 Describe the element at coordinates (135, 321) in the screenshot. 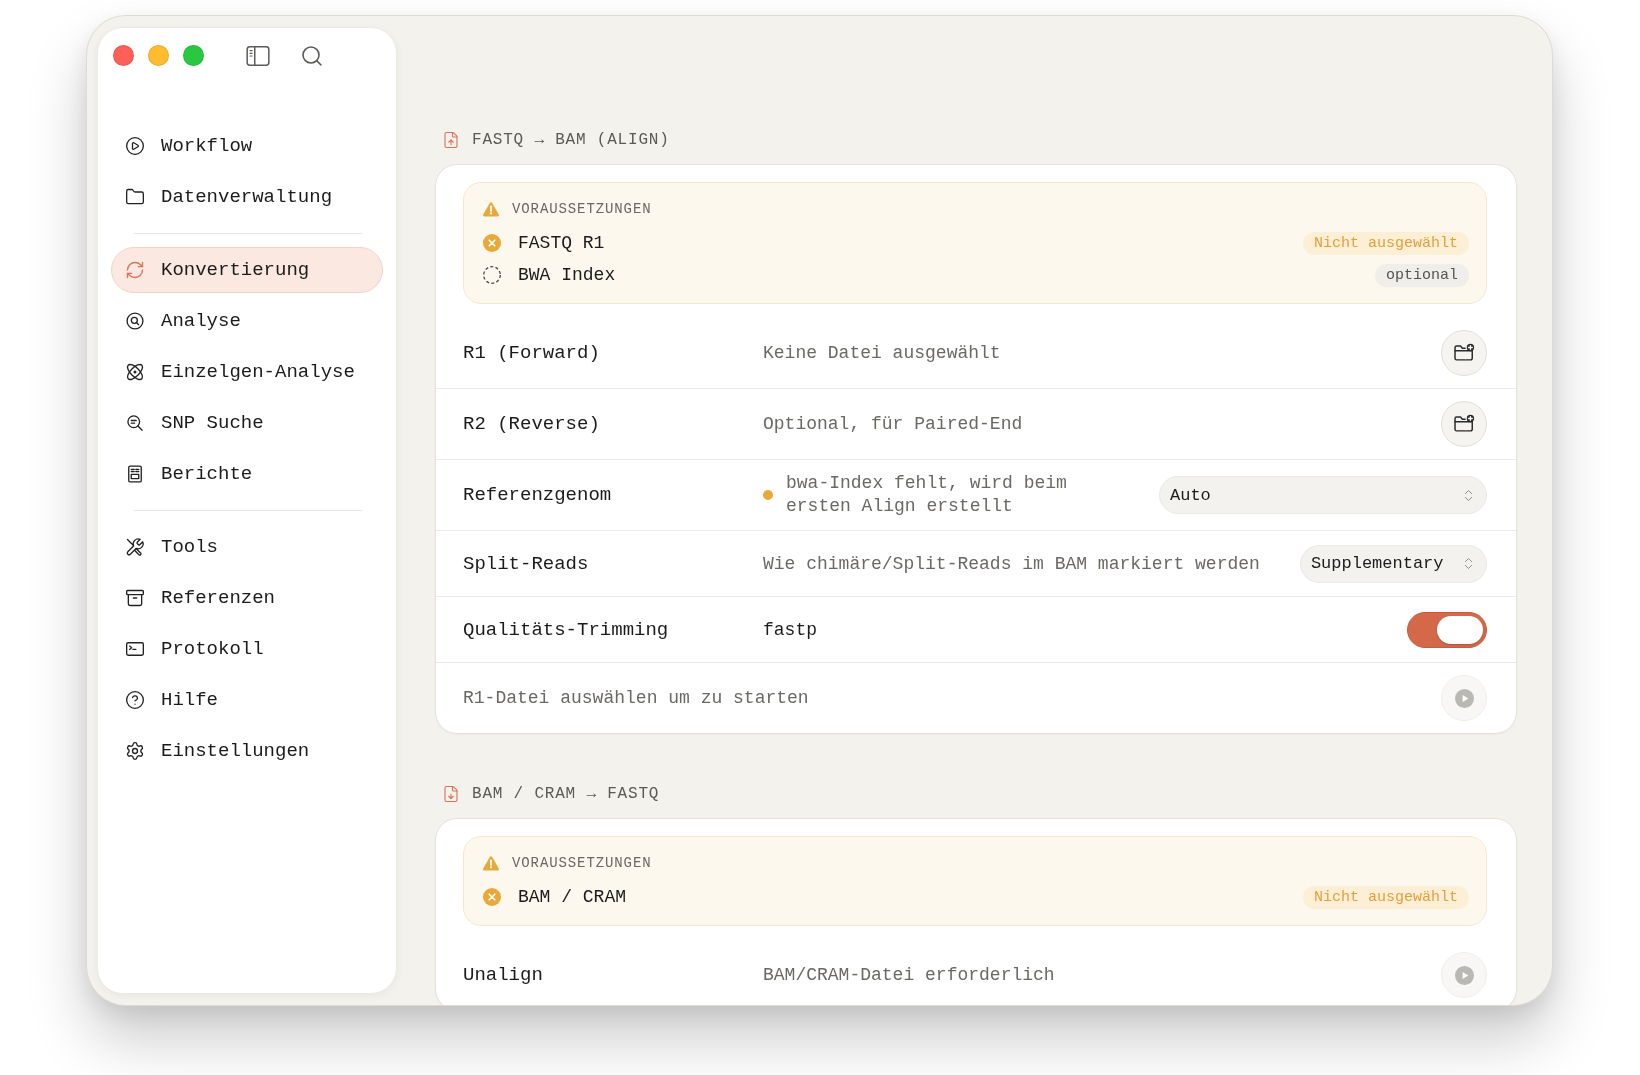

I see `magnifier-circle-icon` at that location.